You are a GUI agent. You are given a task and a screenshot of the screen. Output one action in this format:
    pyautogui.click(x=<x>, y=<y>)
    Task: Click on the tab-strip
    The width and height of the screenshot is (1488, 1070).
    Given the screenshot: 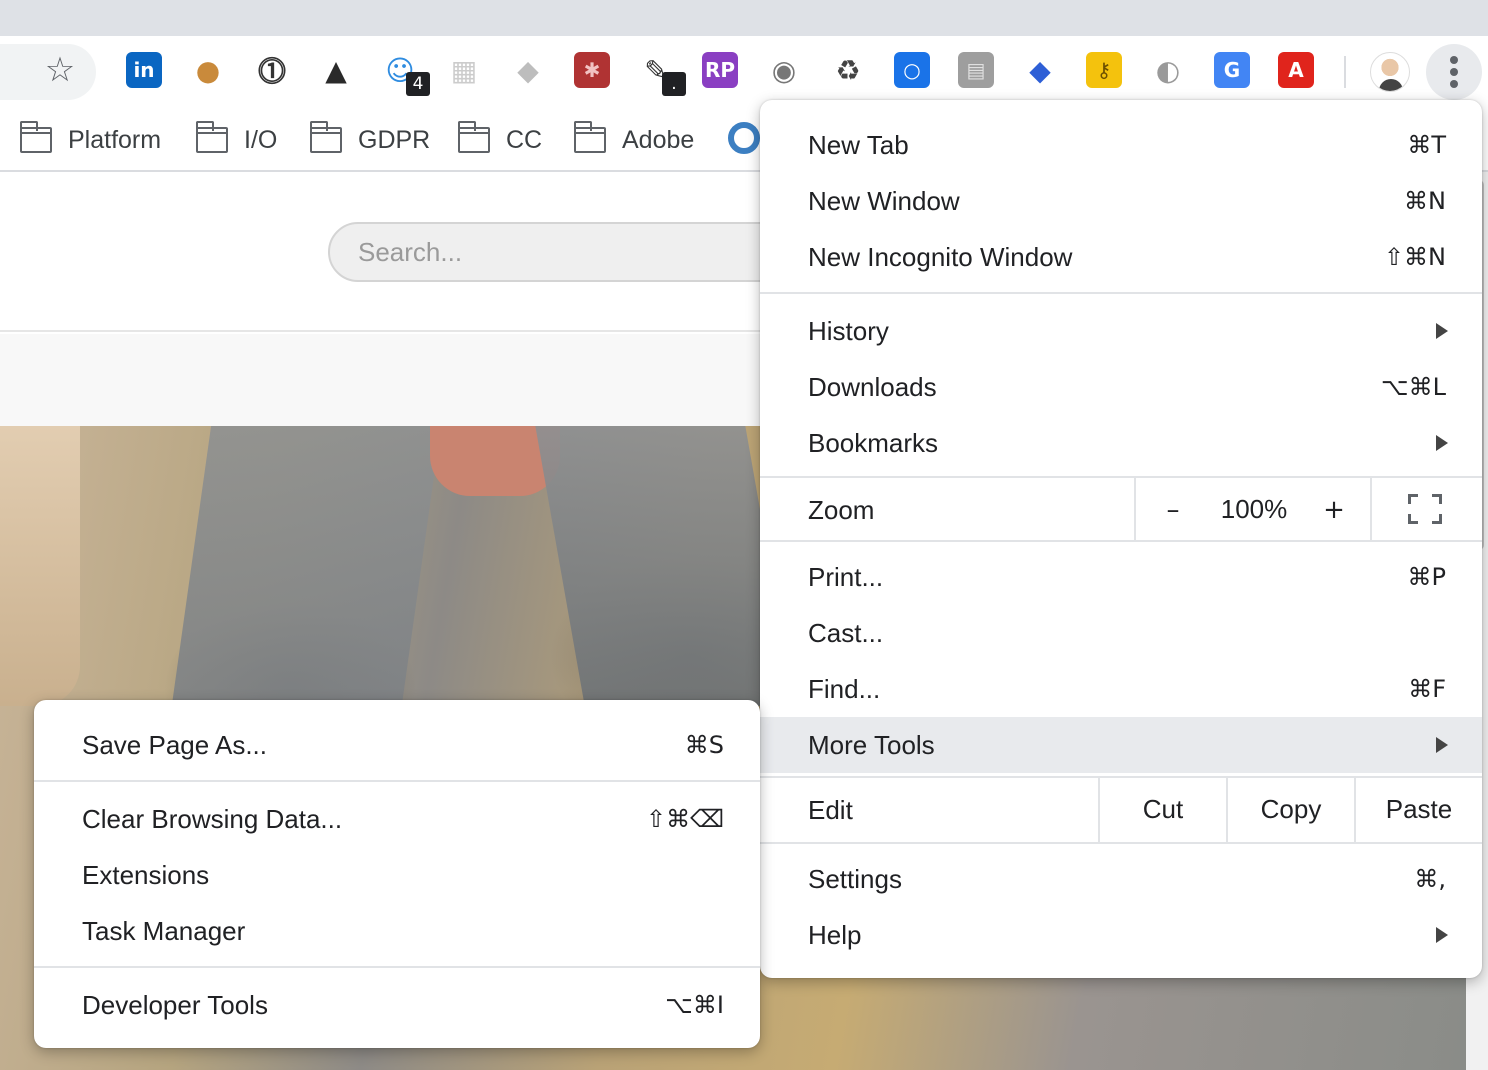 What is the action you would take?
    pyautogui.click(x=744, y=18)
    